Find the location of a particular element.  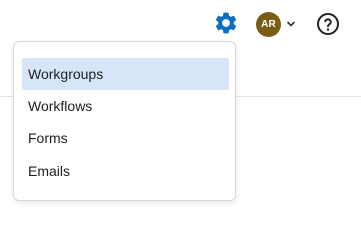

avatar: AR is located at coordinates (268, 24).